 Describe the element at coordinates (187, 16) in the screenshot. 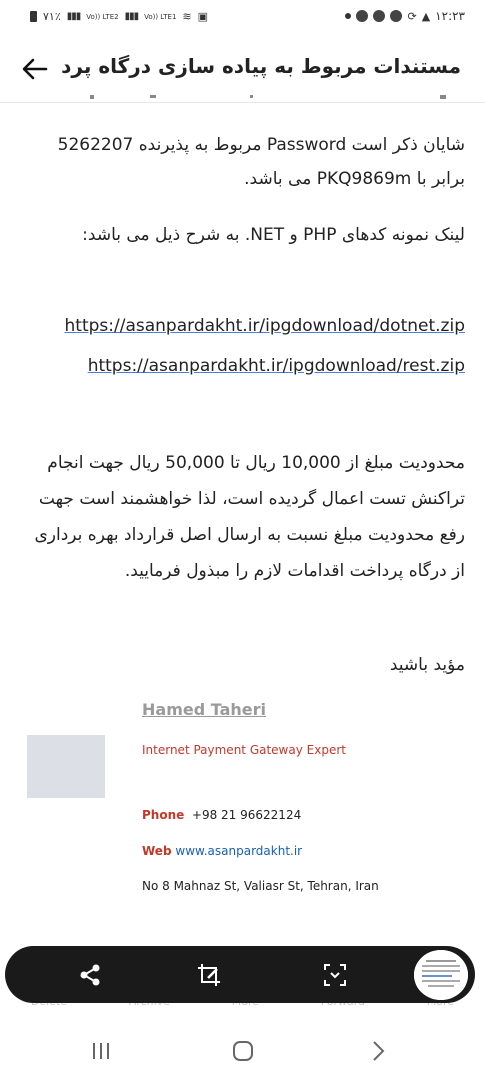

I see `wifi-icon: ≋` at that location.